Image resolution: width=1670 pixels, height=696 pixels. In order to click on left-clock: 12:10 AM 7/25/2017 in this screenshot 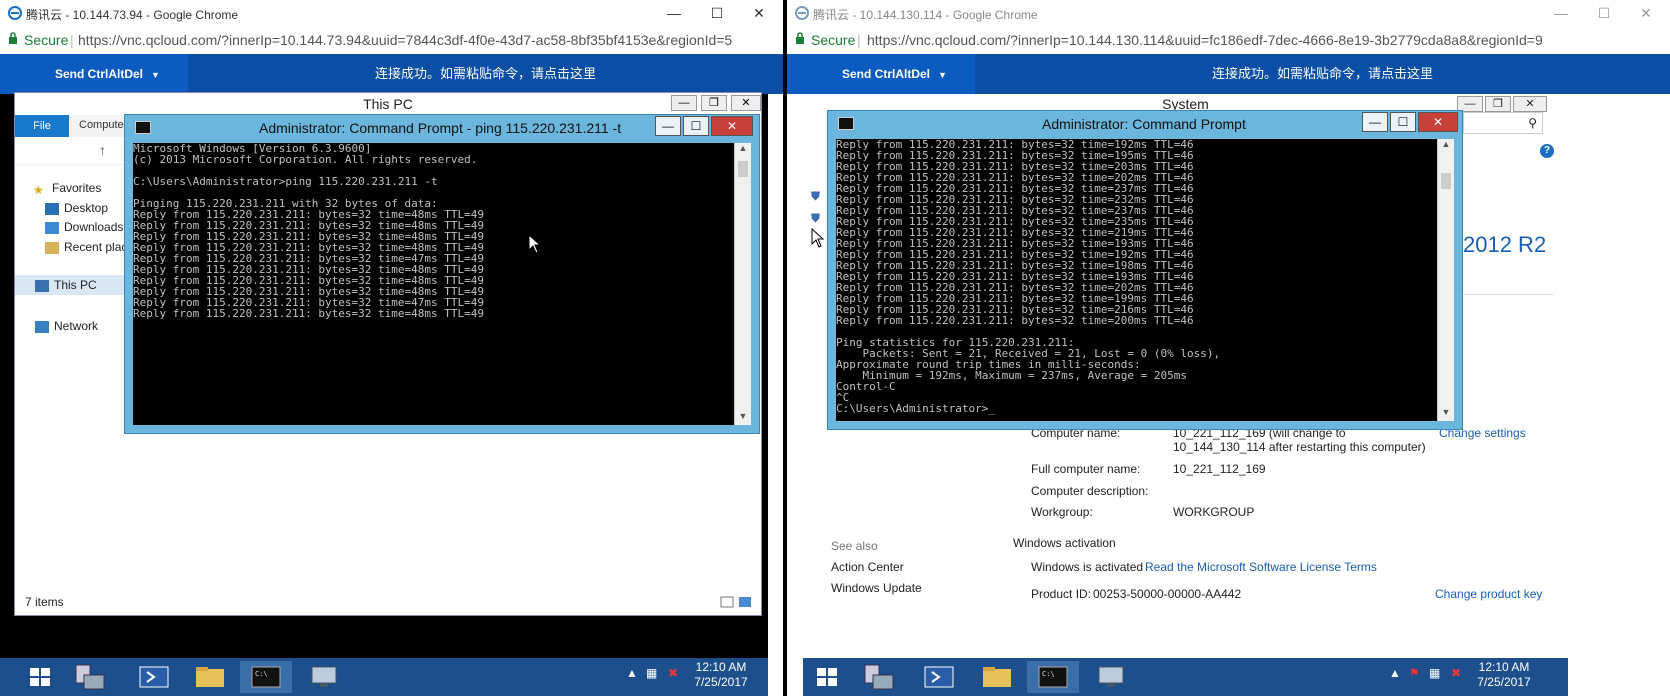, I will do `click(721, 675)`.